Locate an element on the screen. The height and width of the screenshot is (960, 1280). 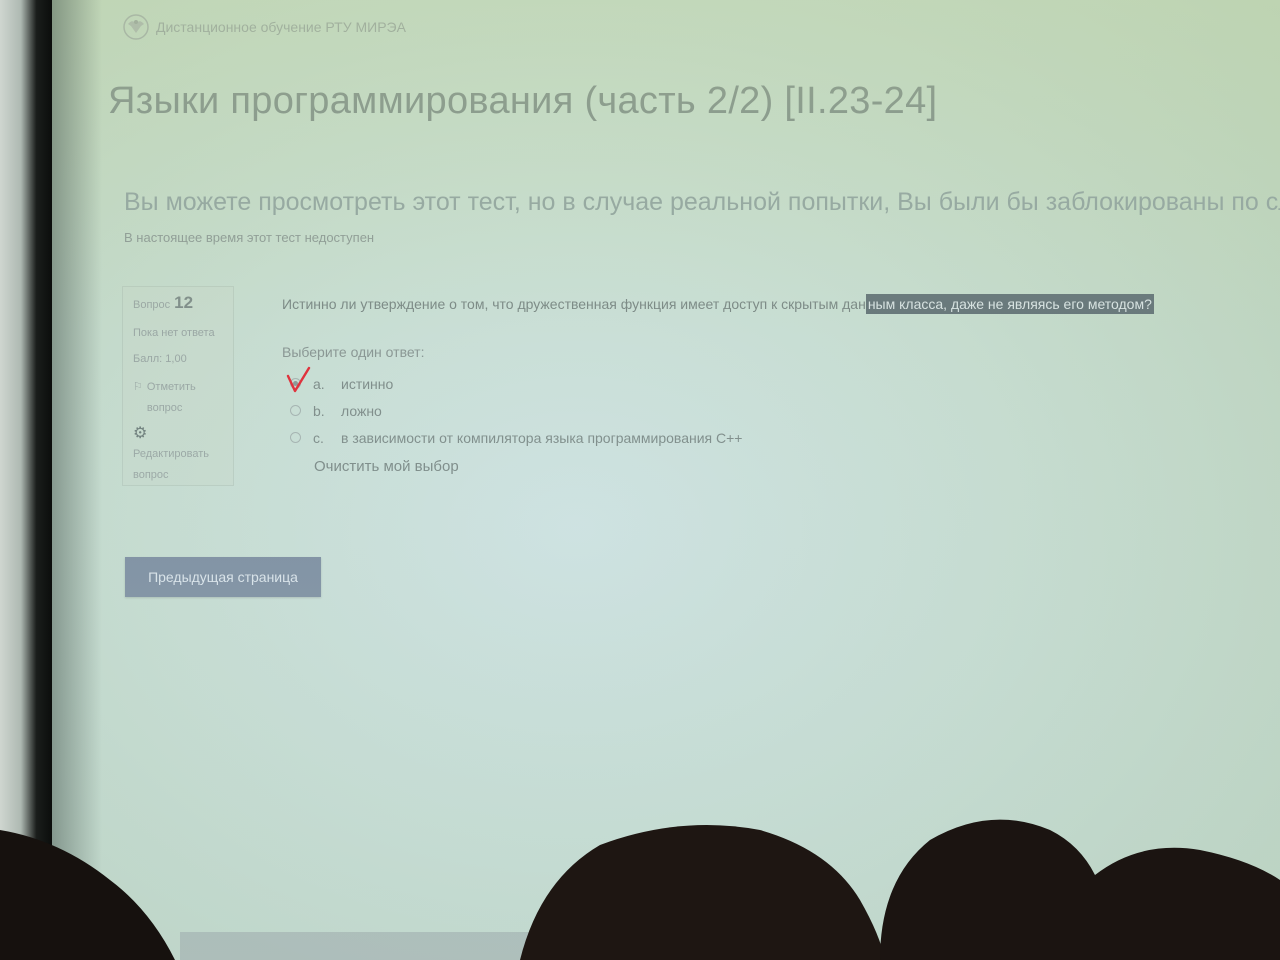
quiz-unavailable-note: В настоящее время этот тест недоступен is located at coordinates (249, 237).